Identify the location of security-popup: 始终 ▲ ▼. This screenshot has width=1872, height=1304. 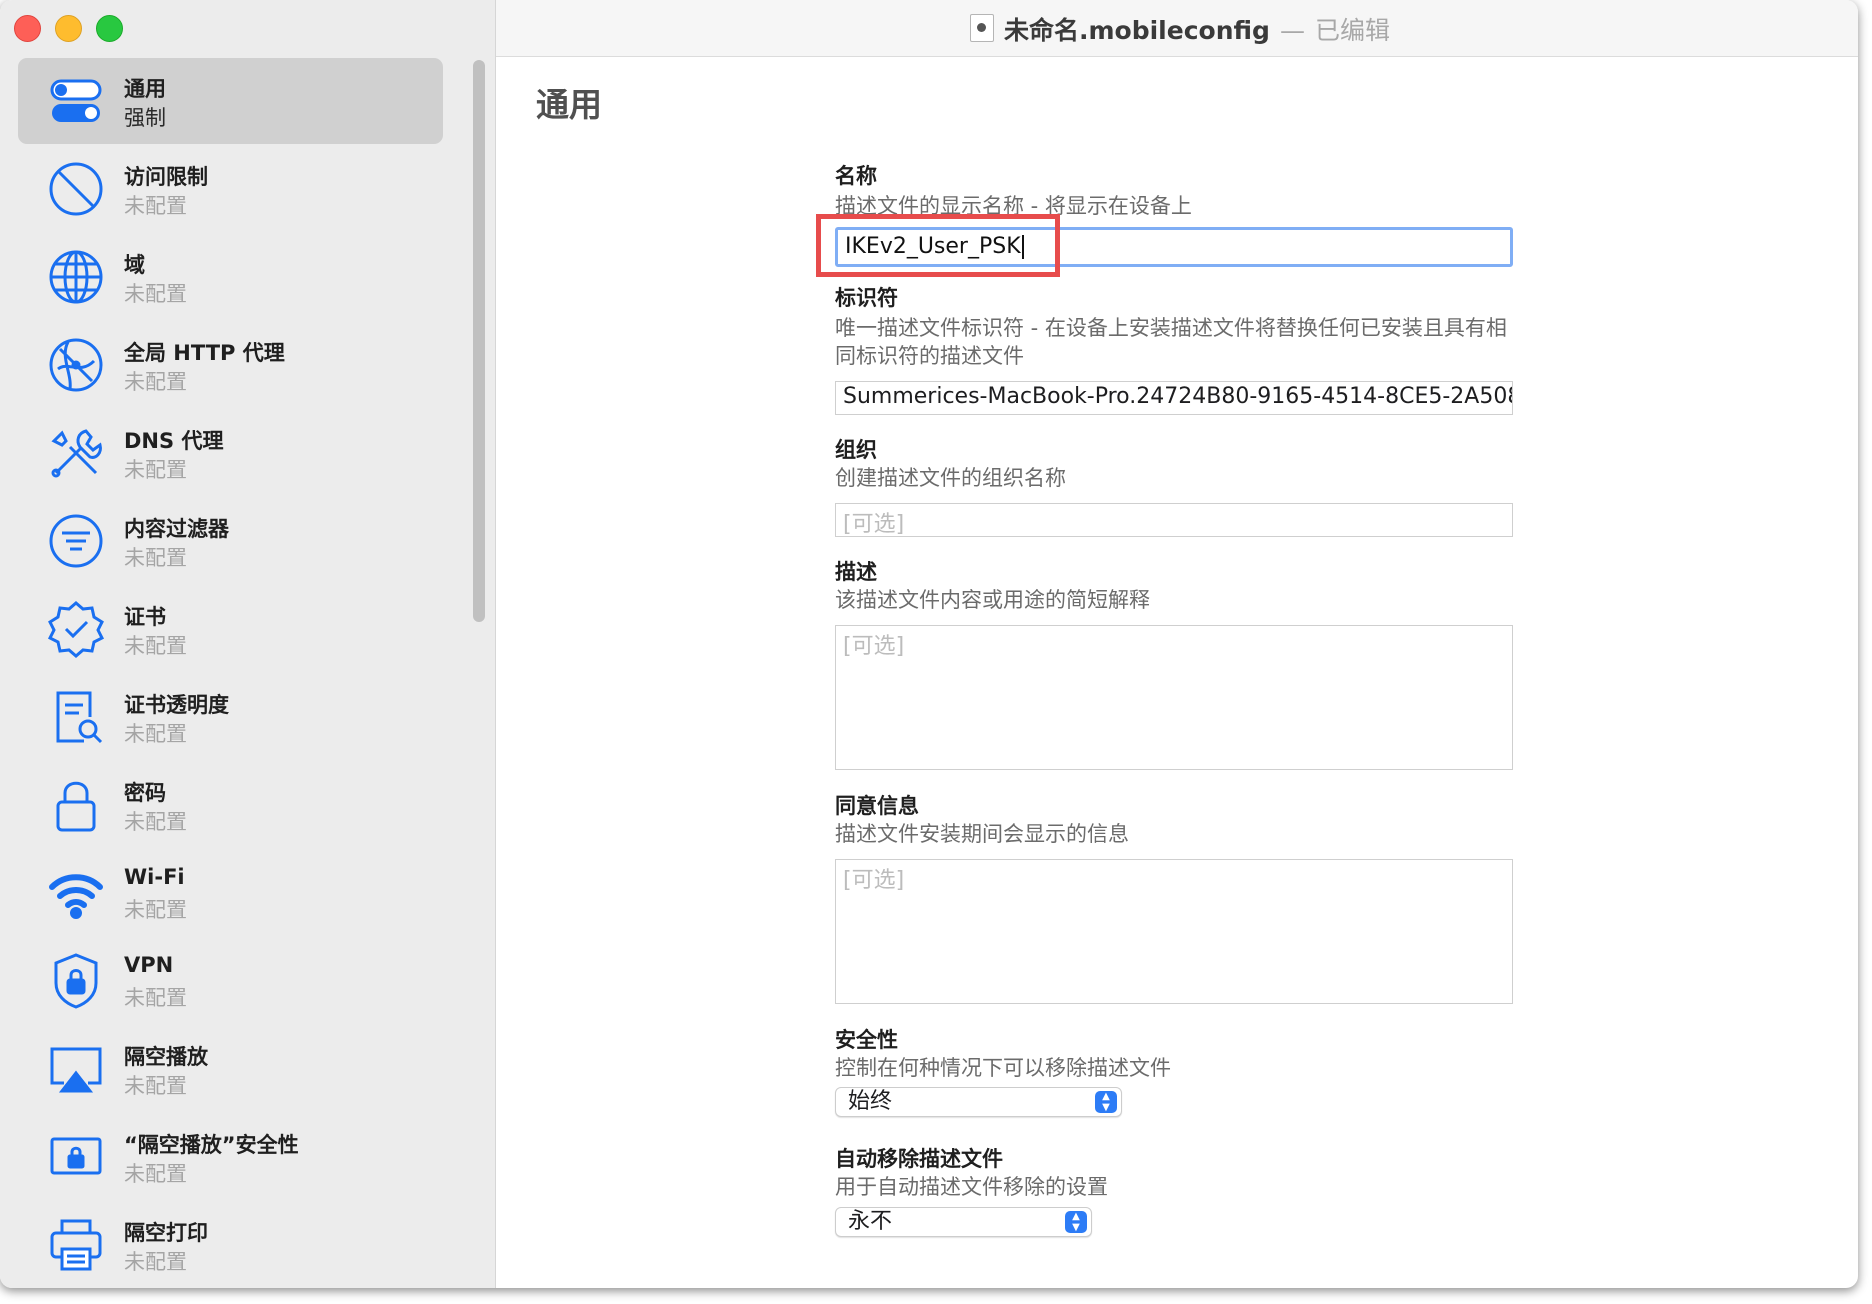
(978, 1102).